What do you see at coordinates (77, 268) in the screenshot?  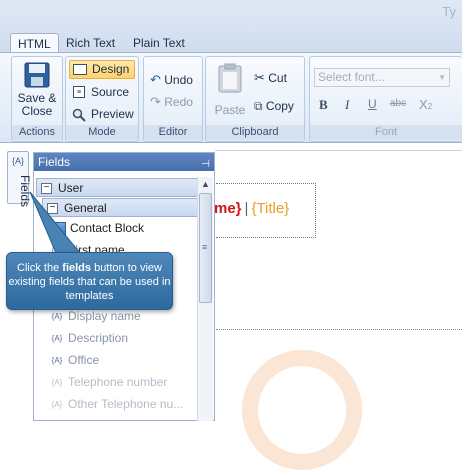 I see `callout-bold: fields` at bounding box center [77, 268].